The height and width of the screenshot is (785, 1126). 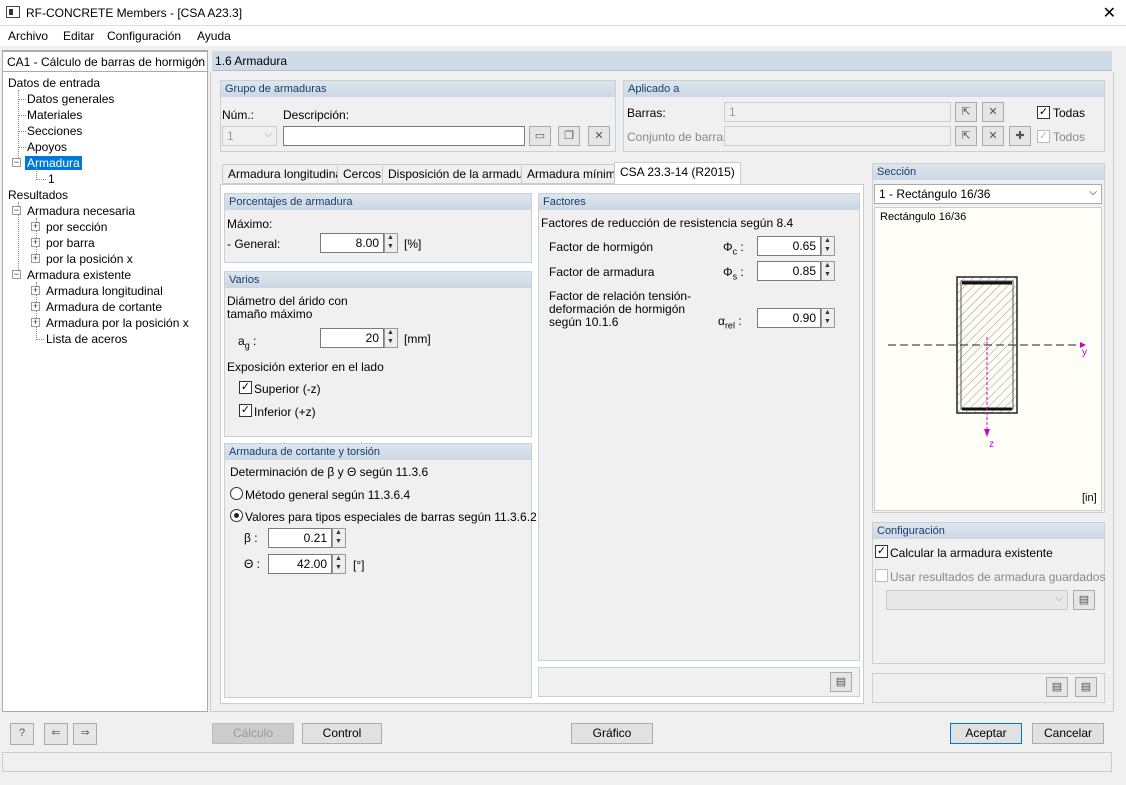 What do you see at coordinates (828, 246) in the screenshot?
I see `concrete-factor-spinner` at bounding box center [828, 246].